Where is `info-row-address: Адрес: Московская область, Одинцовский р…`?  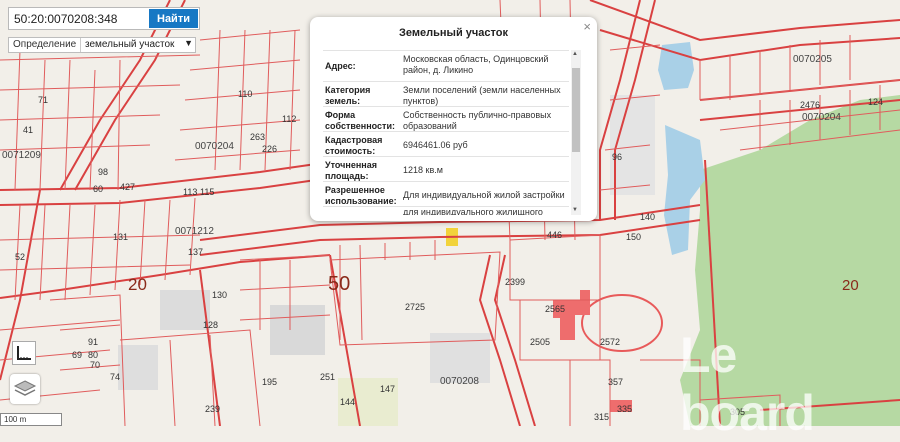 info-row-address: Адрес: Московская область, Одинцовский р… is located at coordinates (446, 66).